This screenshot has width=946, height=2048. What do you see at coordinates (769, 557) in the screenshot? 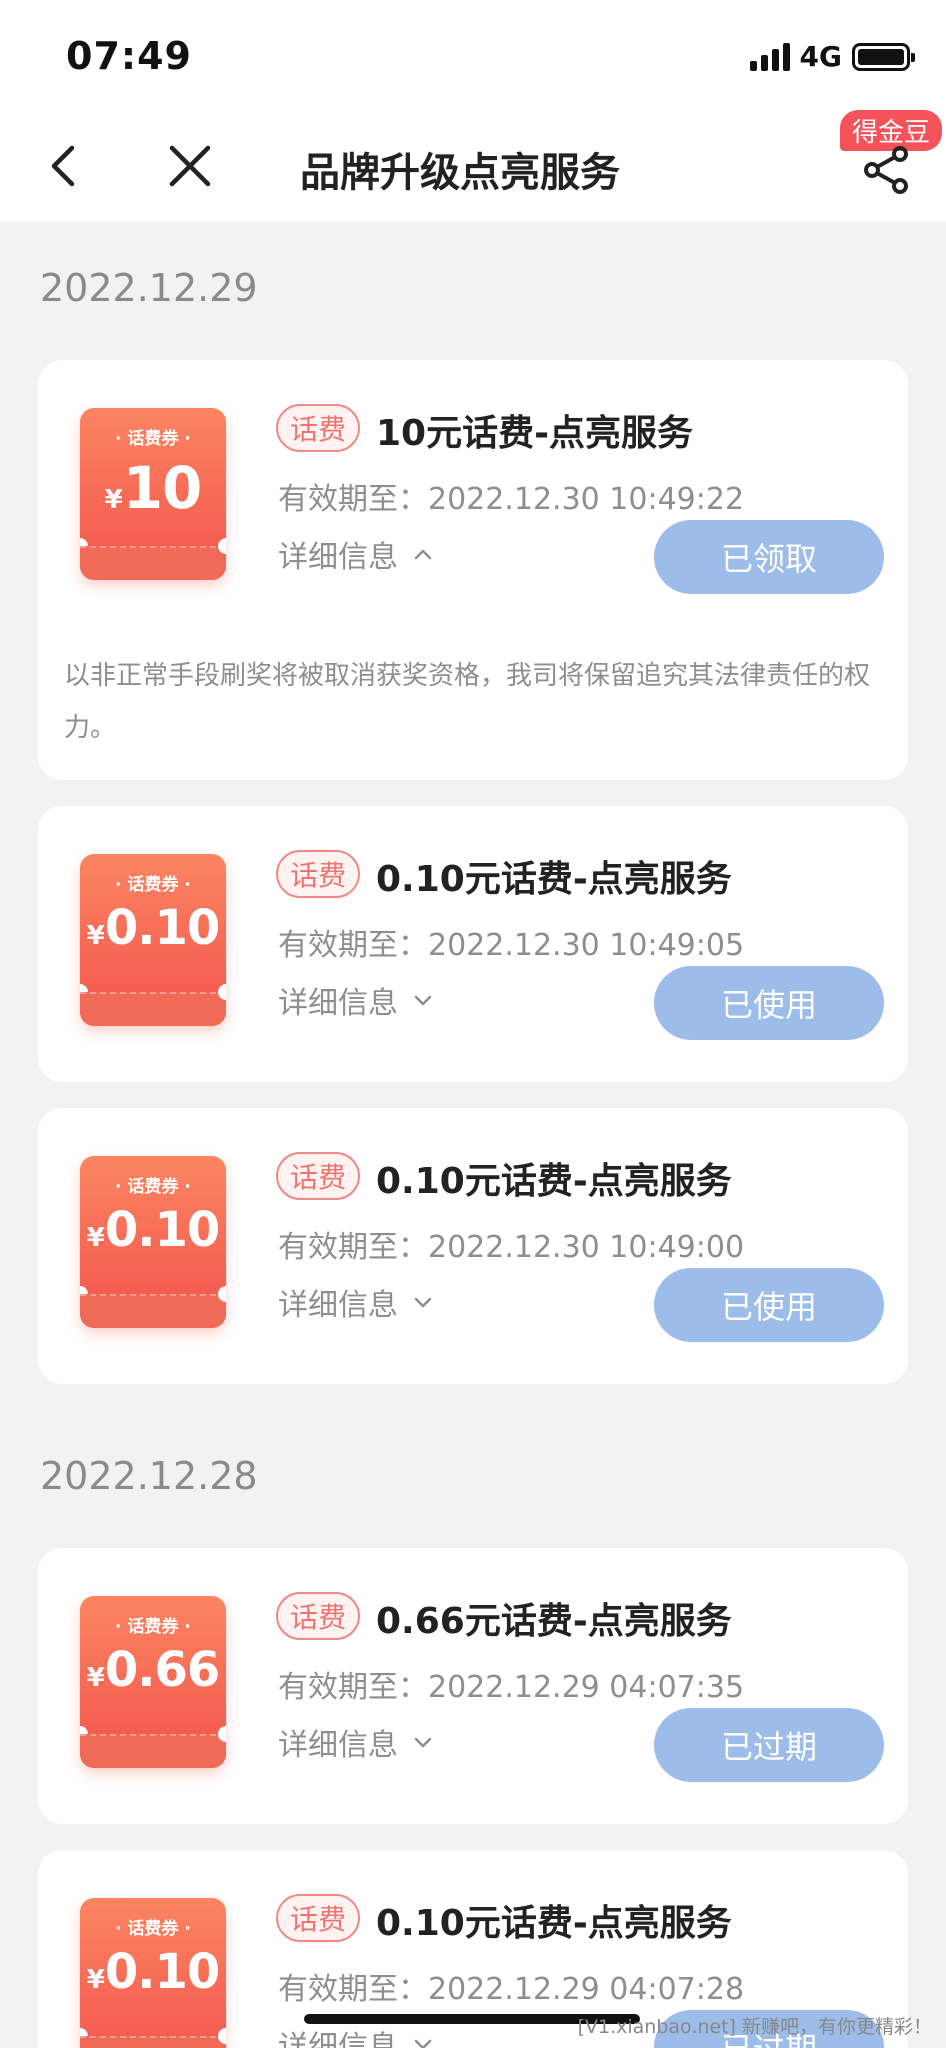
I see `status-button: 已领取` at bounding box center [769, 557].